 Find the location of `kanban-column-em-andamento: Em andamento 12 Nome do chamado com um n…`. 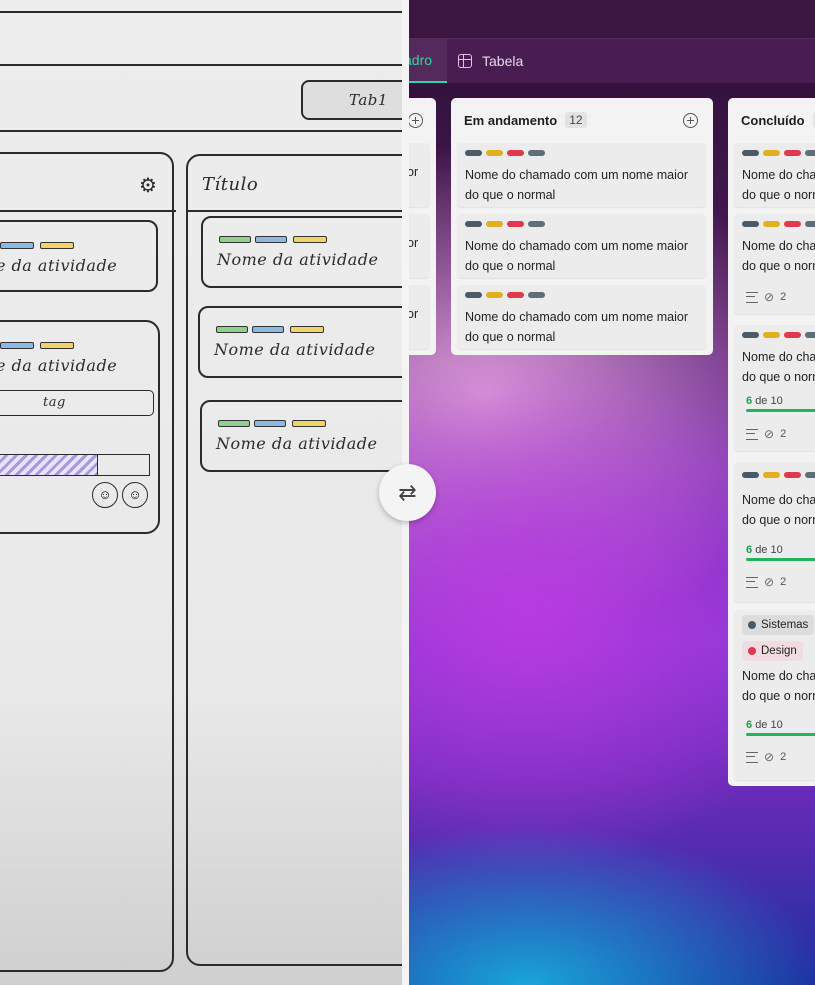

kanban-column-em-andamento: Em andamento 12 Nome do chamado com um n… is located at coordinates (582, 226).